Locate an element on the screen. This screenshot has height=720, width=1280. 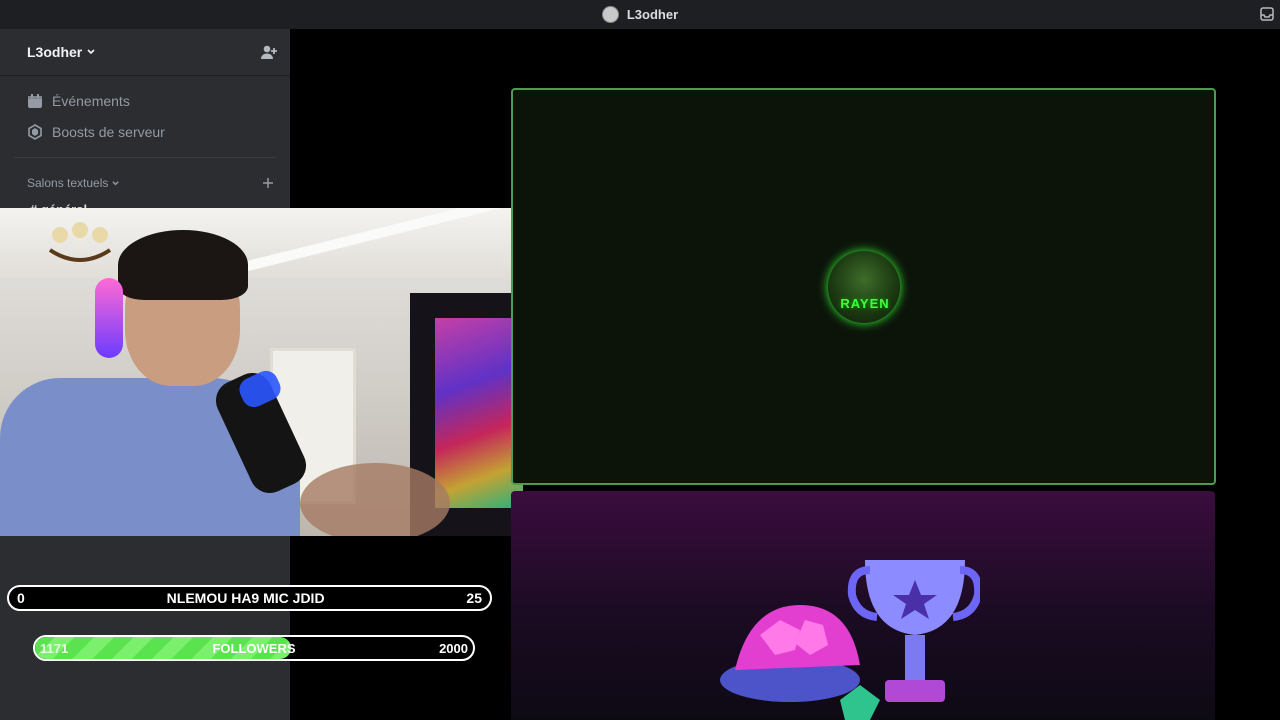
goal-end-value: 25 is located at coordinates (474, 598).